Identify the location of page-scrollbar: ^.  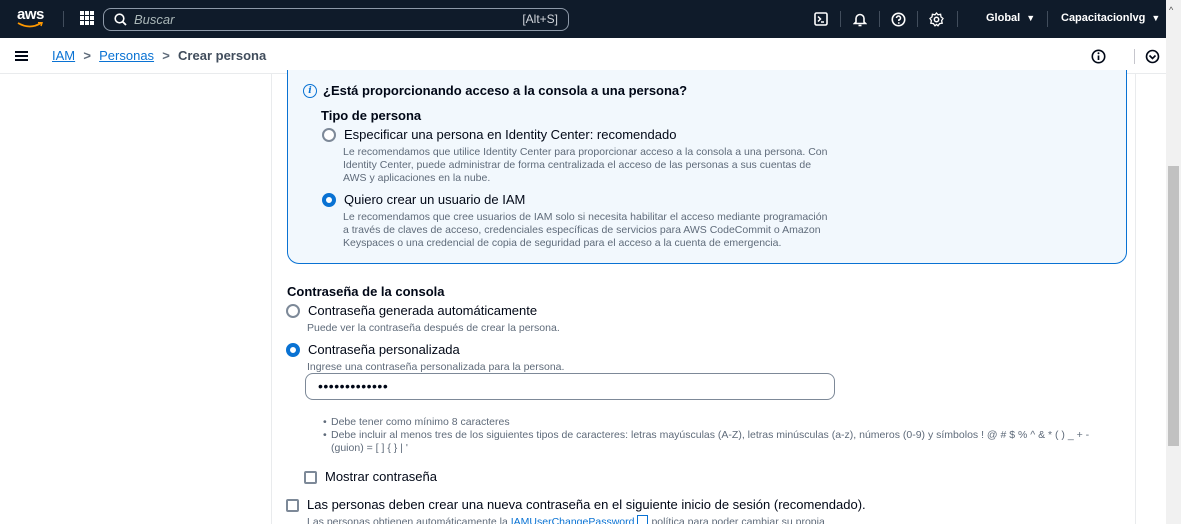
(1173, 262).